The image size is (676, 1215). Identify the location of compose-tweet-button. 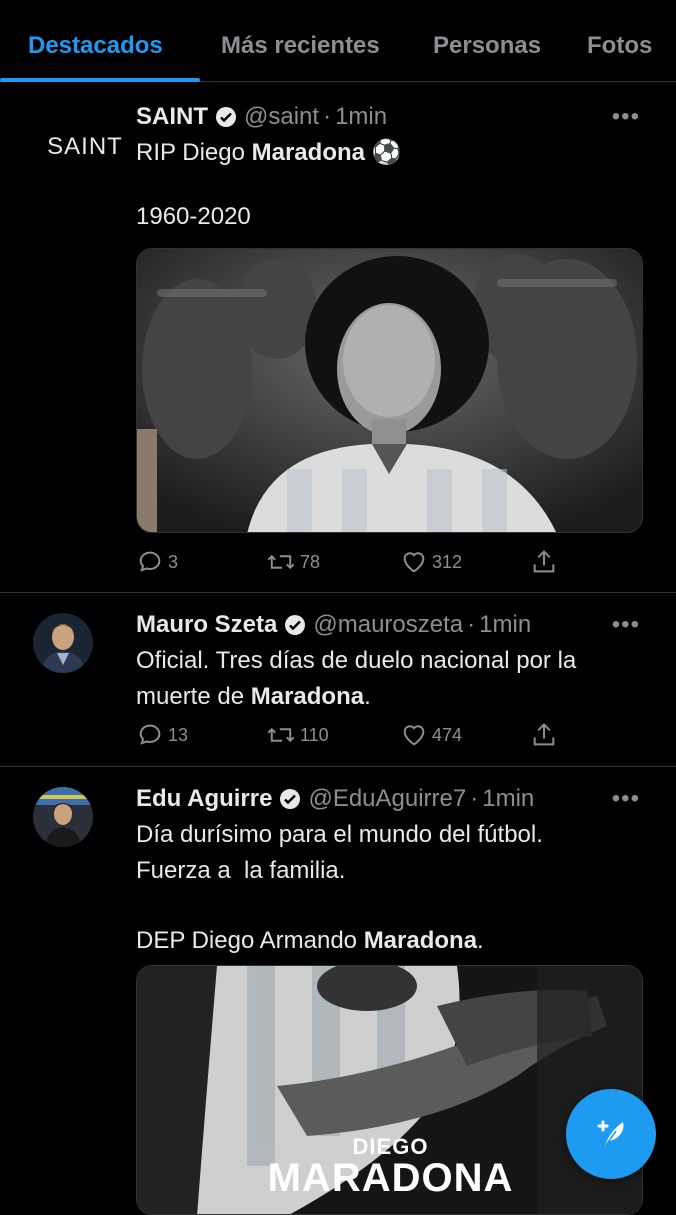
(611, 1134).